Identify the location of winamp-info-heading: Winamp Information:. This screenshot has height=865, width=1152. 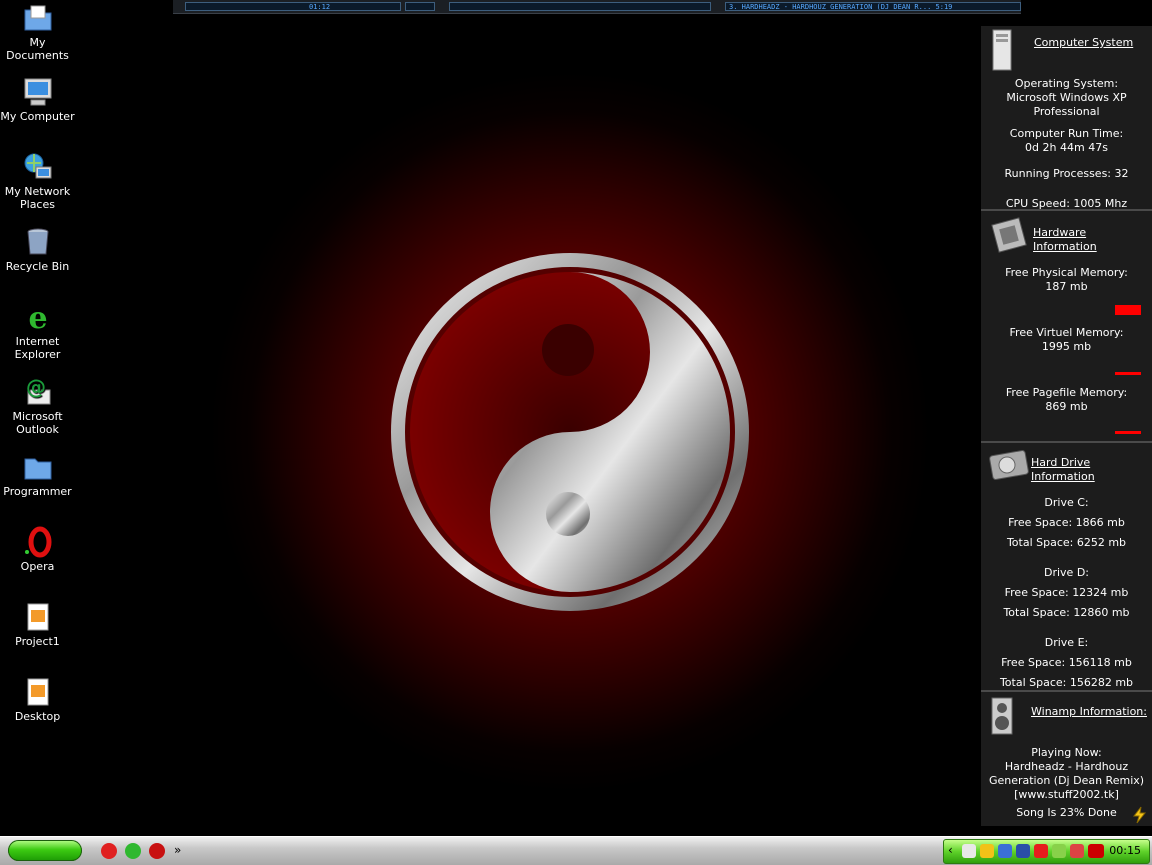
(1091, 712).